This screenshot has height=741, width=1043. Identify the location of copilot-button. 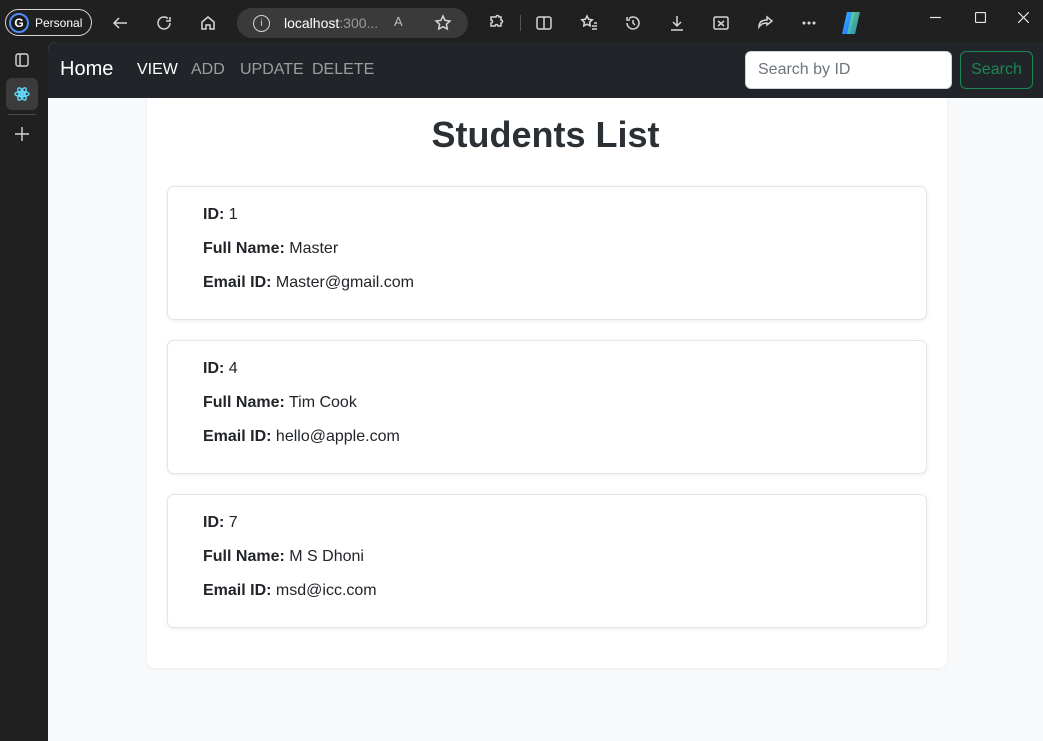
(851, 23).